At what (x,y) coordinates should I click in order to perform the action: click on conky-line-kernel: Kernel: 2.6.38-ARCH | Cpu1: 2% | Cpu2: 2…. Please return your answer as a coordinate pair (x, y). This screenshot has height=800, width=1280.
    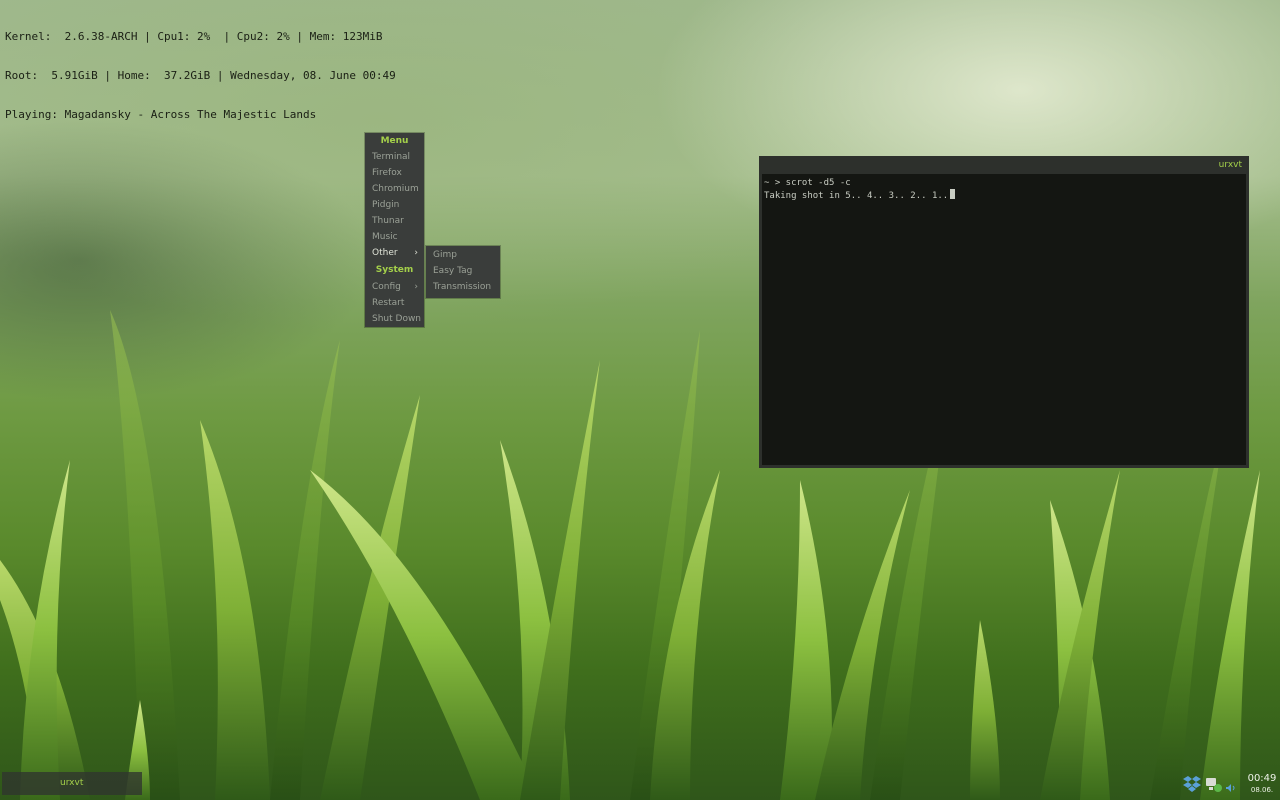
    Looking at the image, I should click on (194, 36).